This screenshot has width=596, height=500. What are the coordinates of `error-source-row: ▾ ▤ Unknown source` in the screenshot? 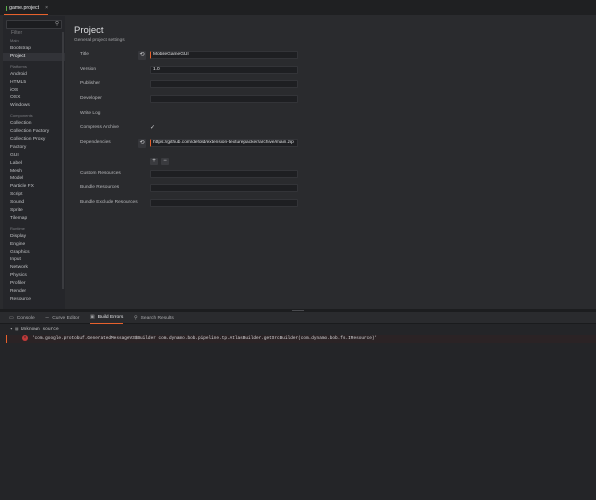 It's located at (34, 329).